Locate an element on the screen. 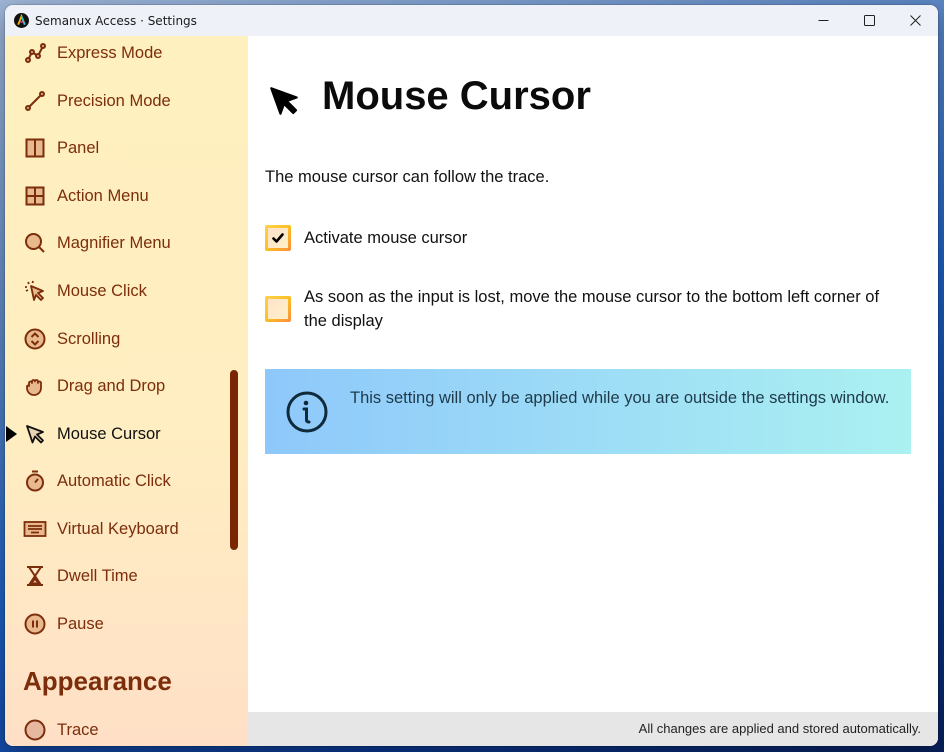  sidebar-item-virtual-keyboard: Virtual Keyboard is located at coordinates (117, 529).